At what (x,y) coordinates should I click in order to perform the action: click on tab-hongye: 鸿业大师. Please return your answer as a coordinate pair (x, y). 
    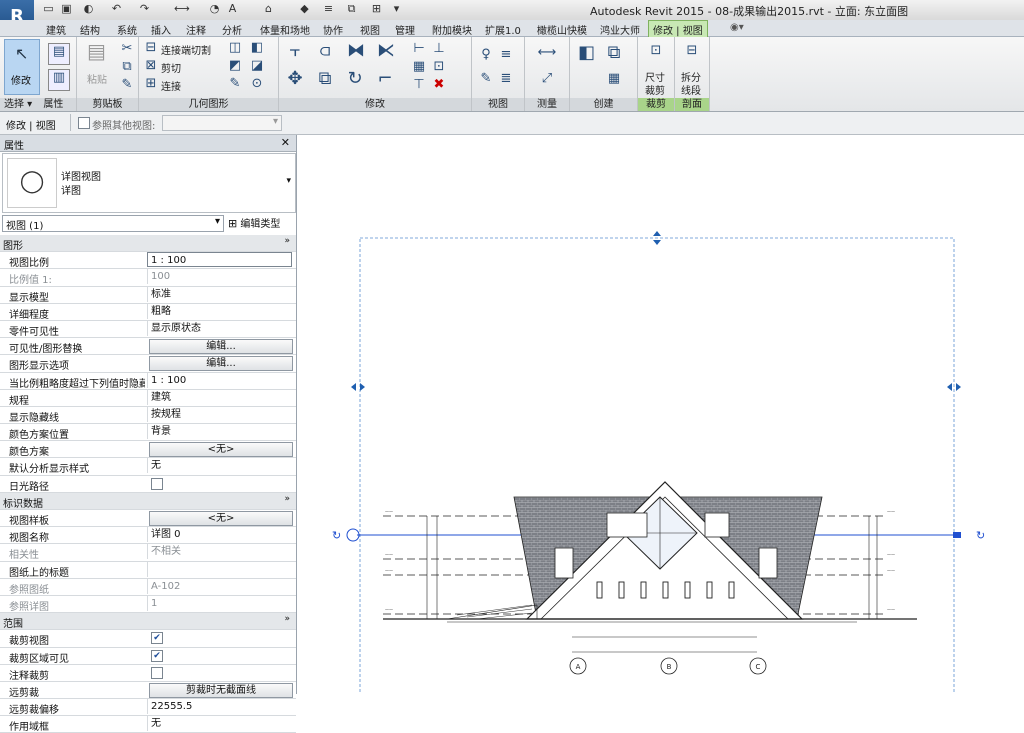
    Looking at the image, I should click on (620, 29).